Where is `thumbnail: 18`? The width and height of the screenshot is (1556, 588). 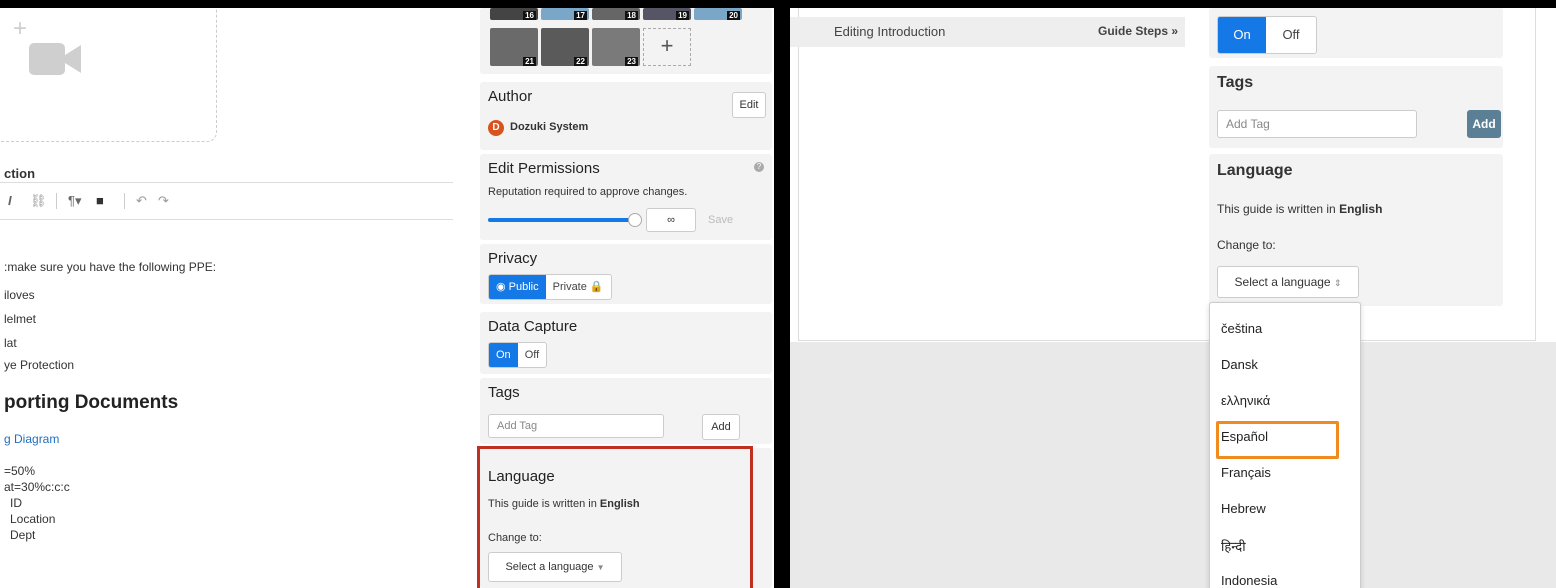 thumbnail: 18 is located at coordinates (616, 14).